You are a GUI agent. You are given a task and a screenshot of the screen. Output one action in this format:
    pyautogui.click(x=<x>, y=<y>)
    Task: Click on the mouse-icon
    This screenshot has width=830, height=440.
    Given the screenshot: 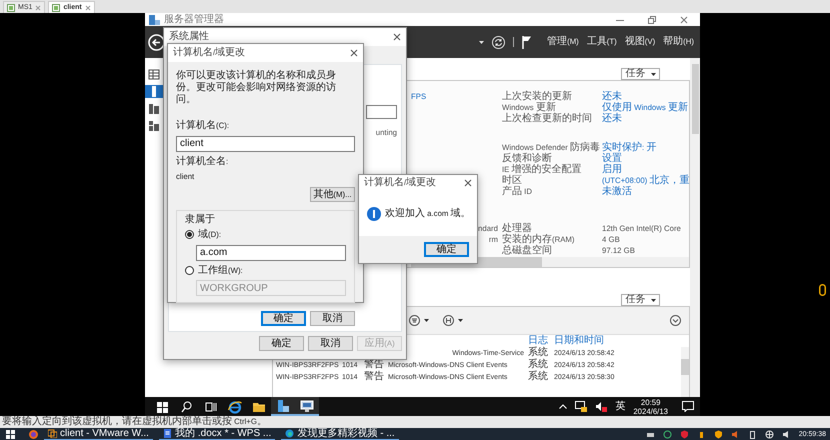 What is the action you would take?
    pyautogui.click(x=822, y=290)
    